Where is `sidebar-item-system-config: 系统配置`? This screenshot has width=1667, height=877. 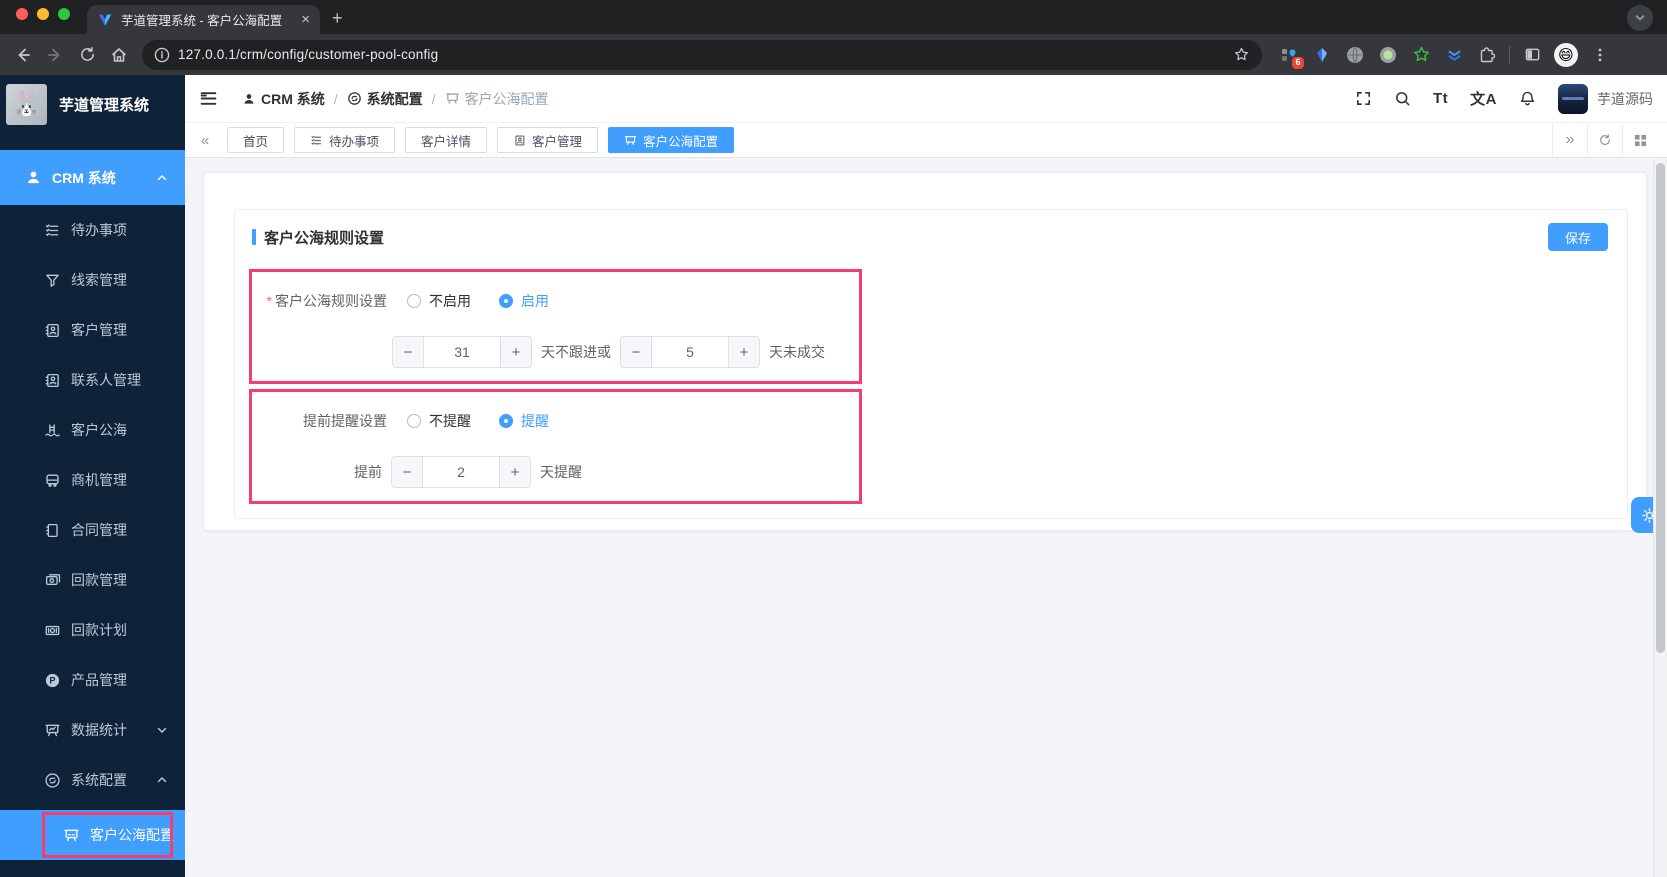 sidebar-item-system-config: 系统配置 is located at coordinates (92, 780).